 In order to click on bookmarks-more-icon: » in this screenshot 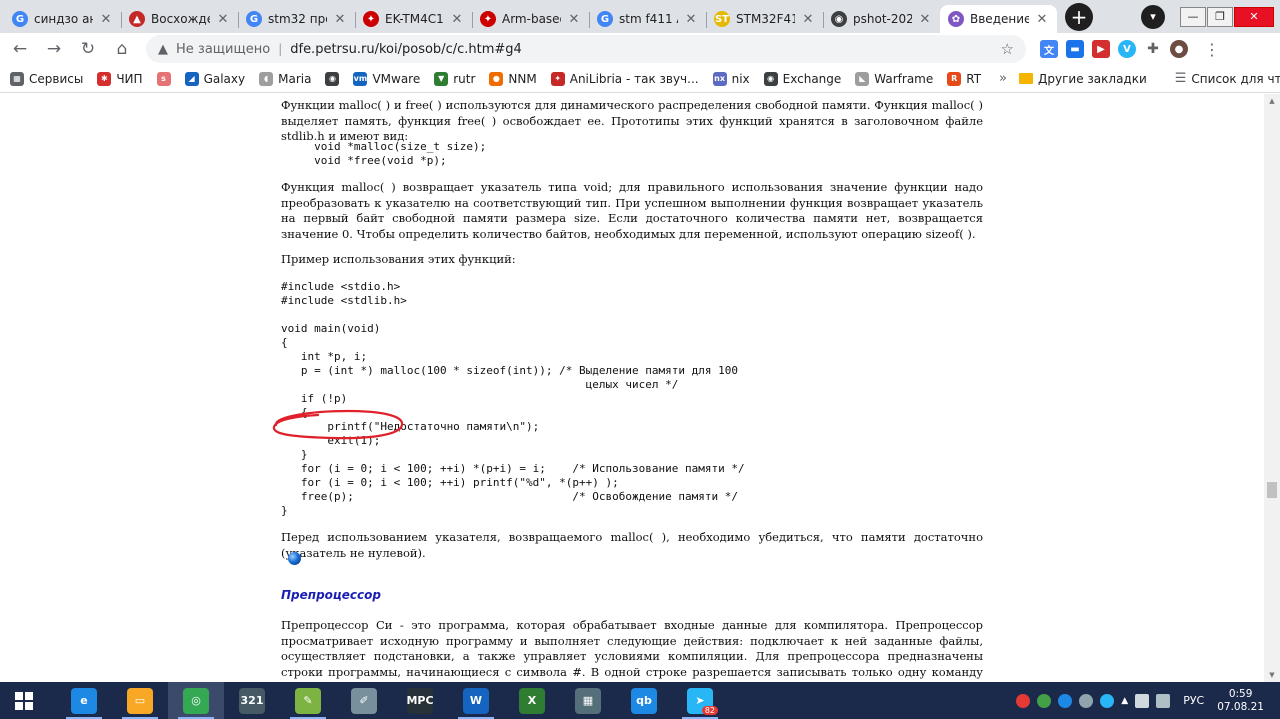, I will do `click(1003, 78)`.